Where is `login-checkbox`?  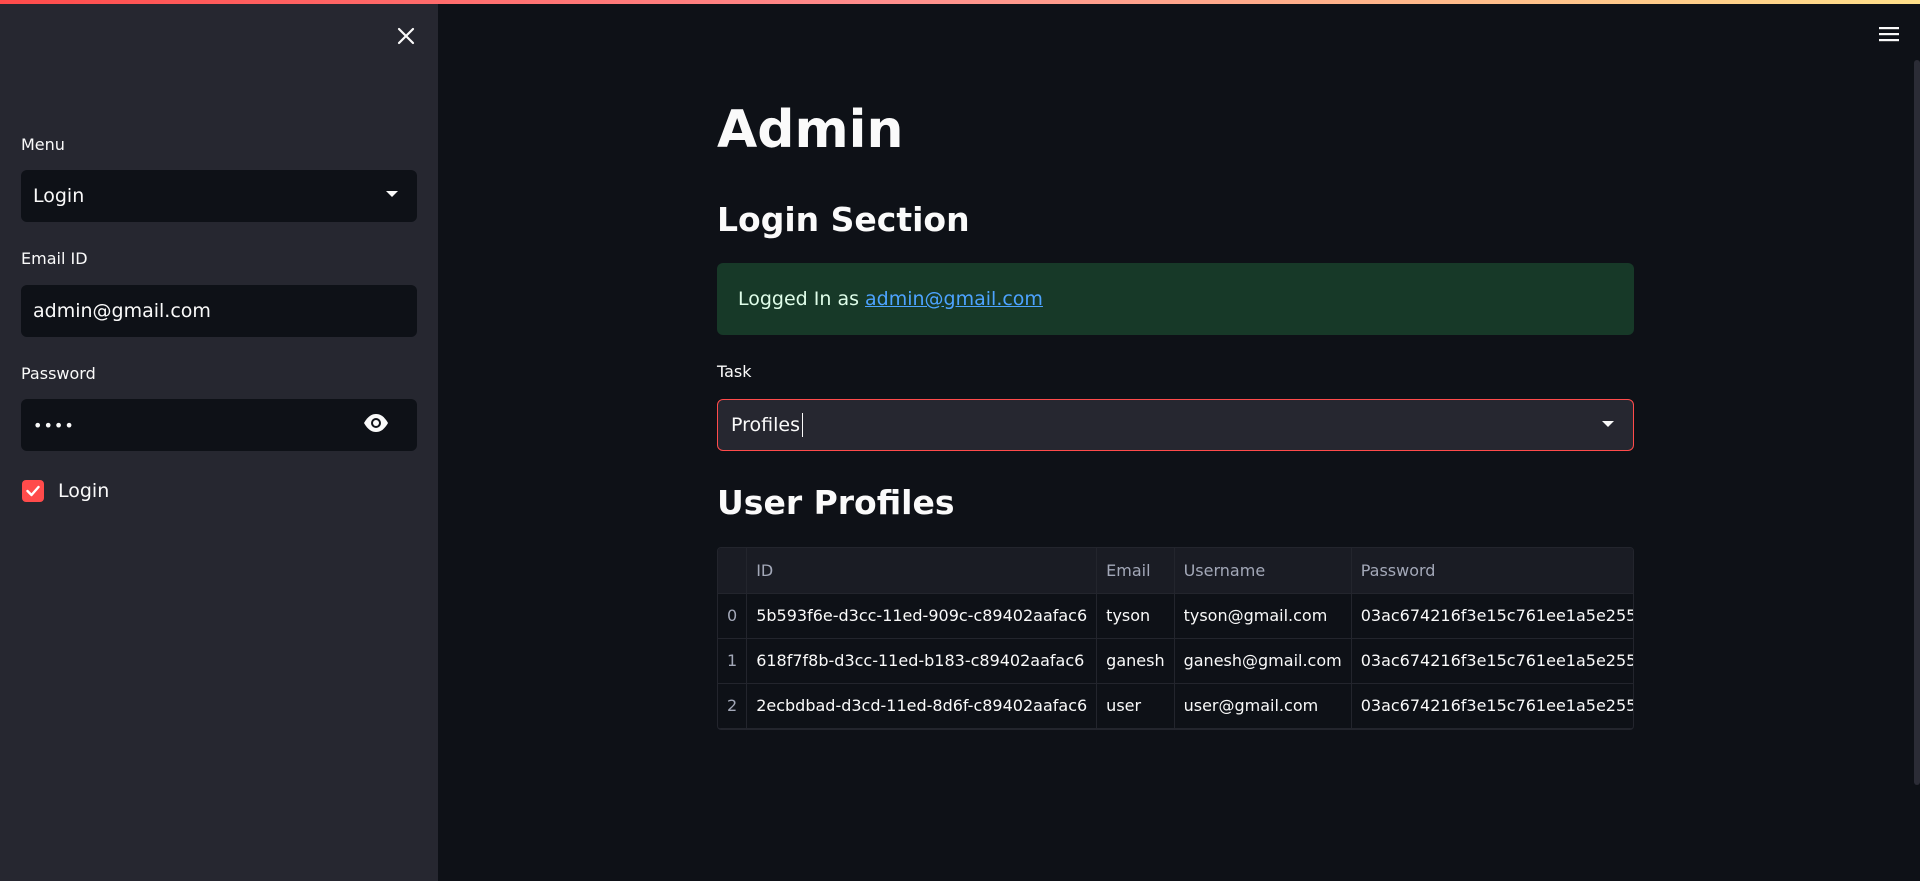 login-checkbox is located at coordinates (33, 491).